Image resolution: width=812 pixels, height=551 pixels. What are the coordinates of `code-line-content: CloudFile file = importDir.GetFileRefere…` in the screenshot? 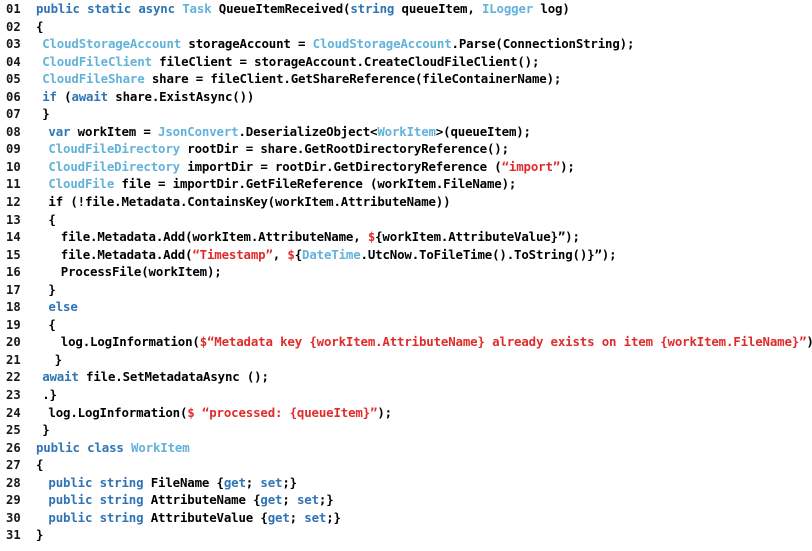 It's located at (276, 184).